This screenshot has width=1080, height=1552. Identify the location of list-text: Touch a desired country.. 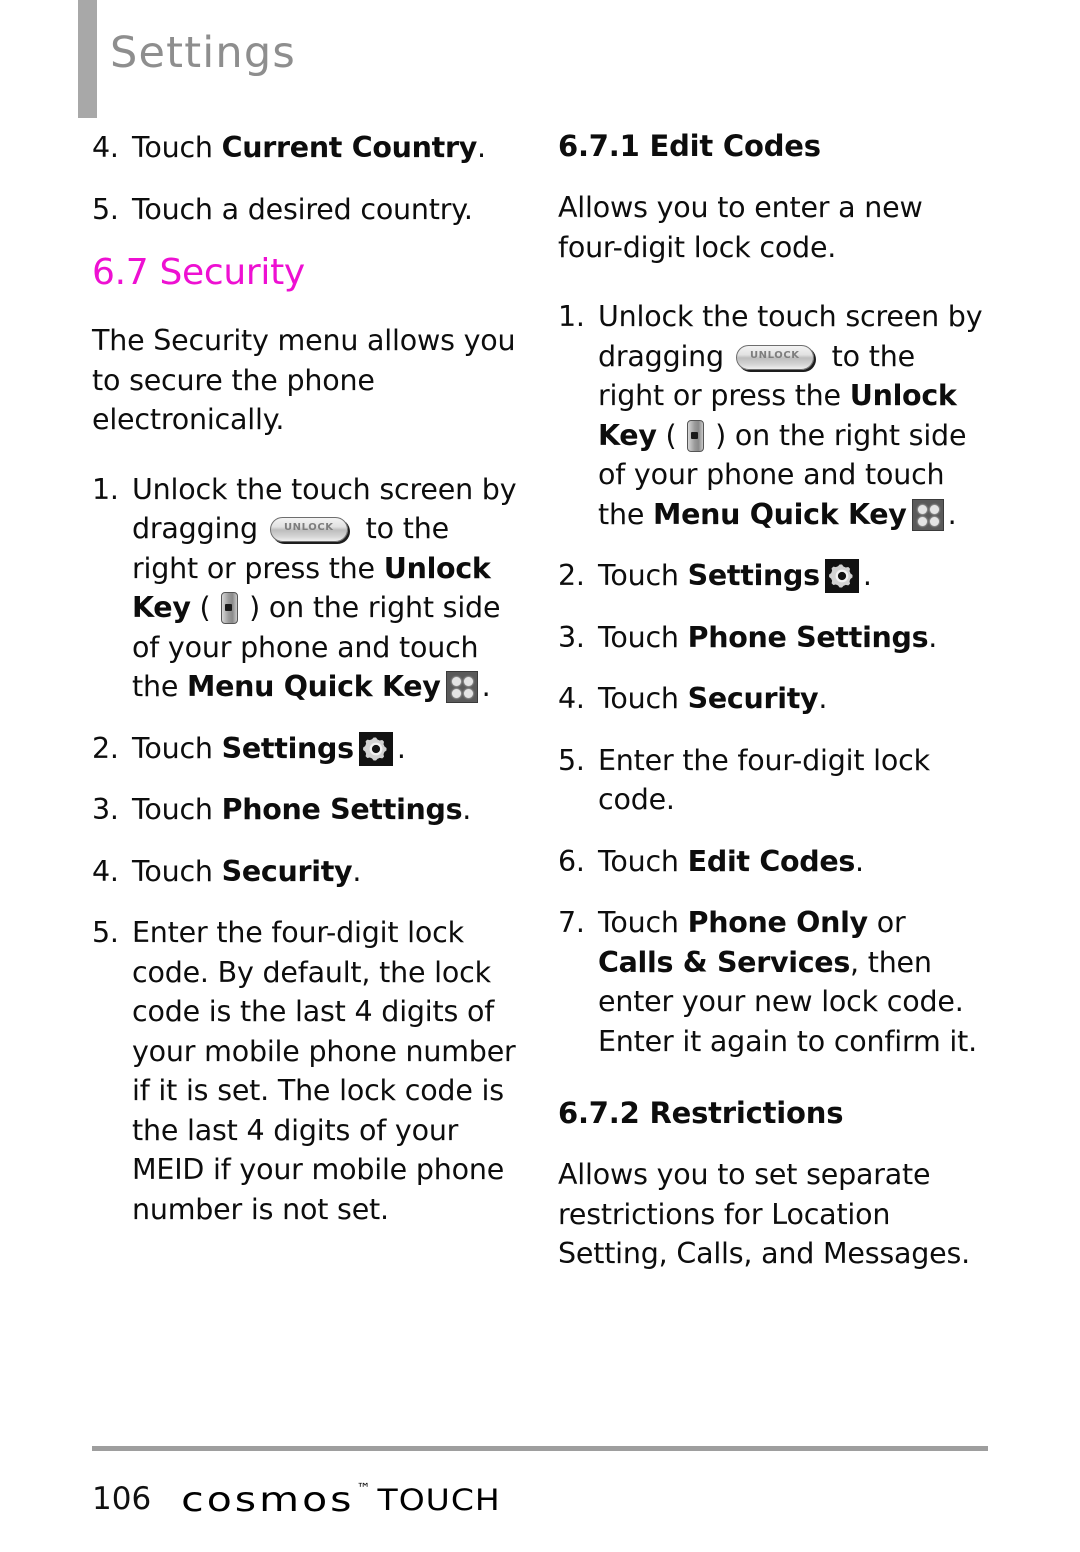
(302, 209).